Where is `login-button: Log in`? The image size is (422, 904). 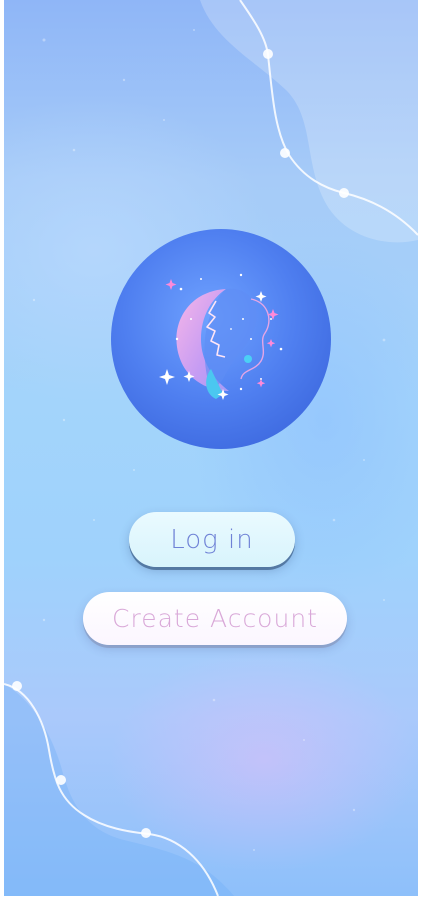 login-button: Log in is located at coordinates (212, 539).